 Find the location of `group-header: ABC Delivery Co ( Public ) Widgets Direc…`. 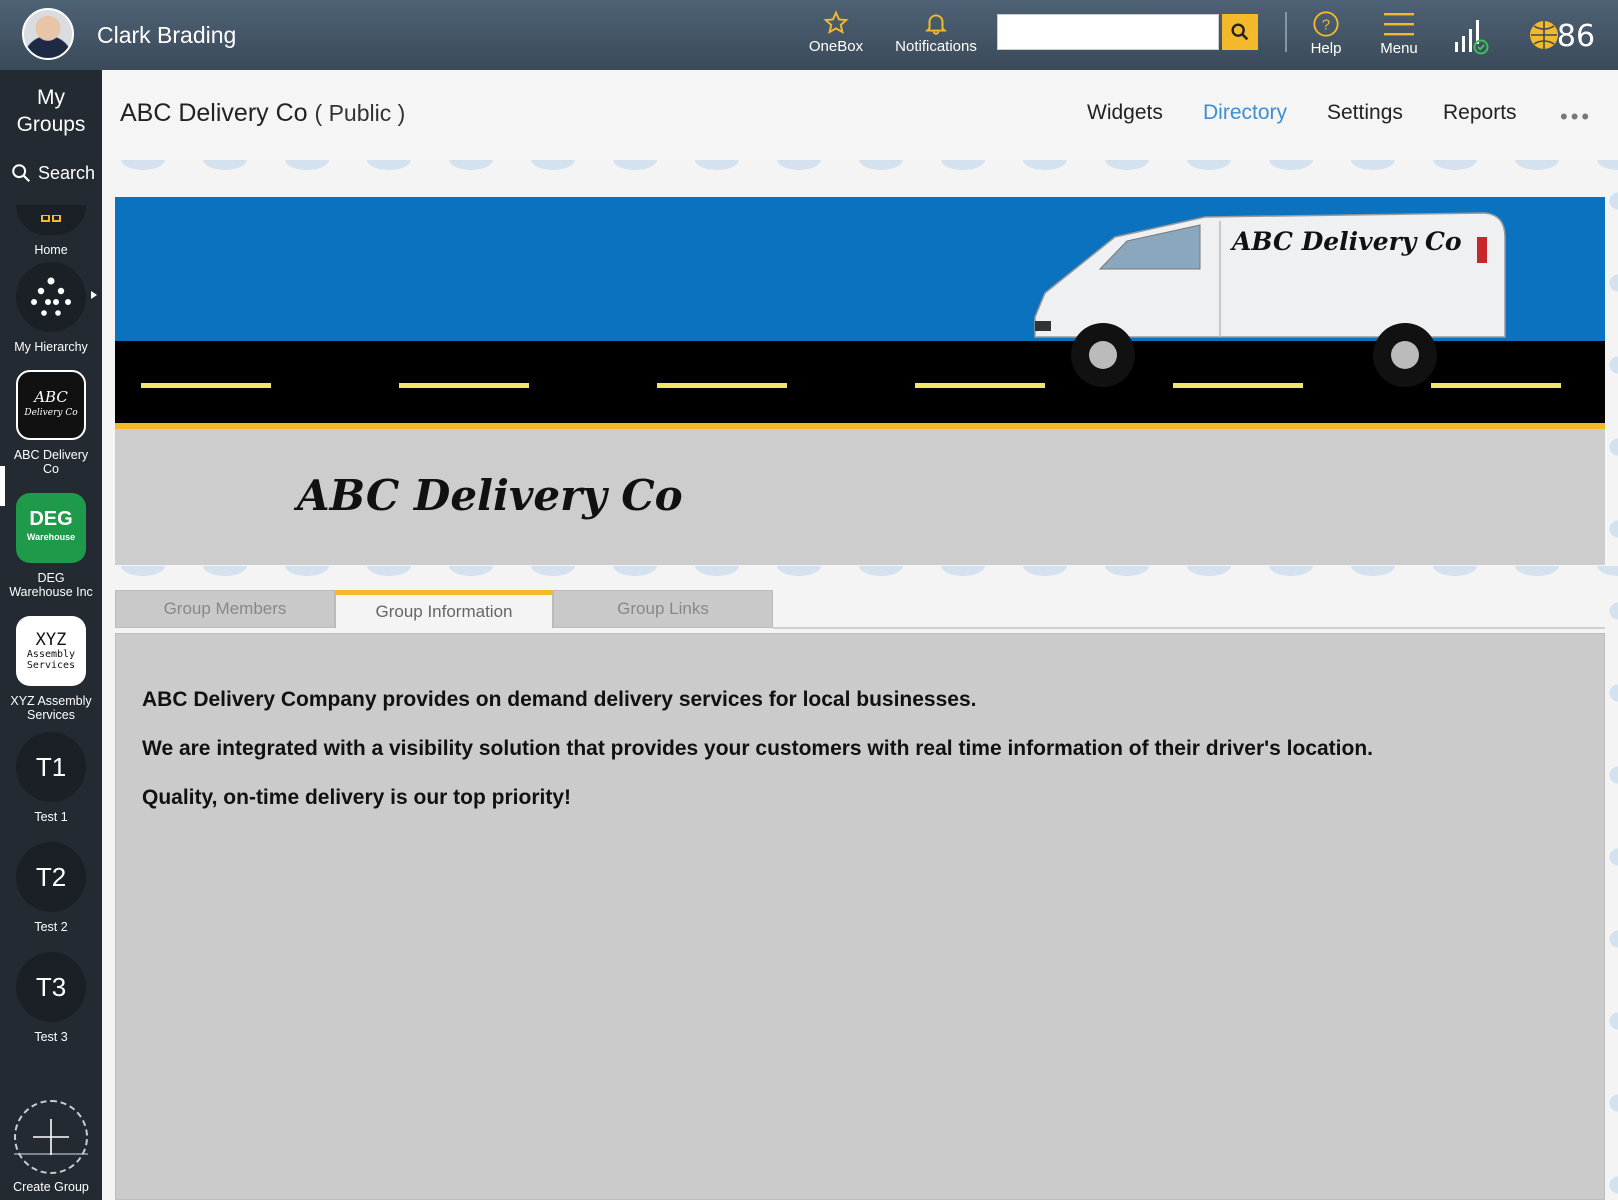

group-header: ABC Delivery Co ( Public ) Widgets Direc… is located at coordinates (860, 115).